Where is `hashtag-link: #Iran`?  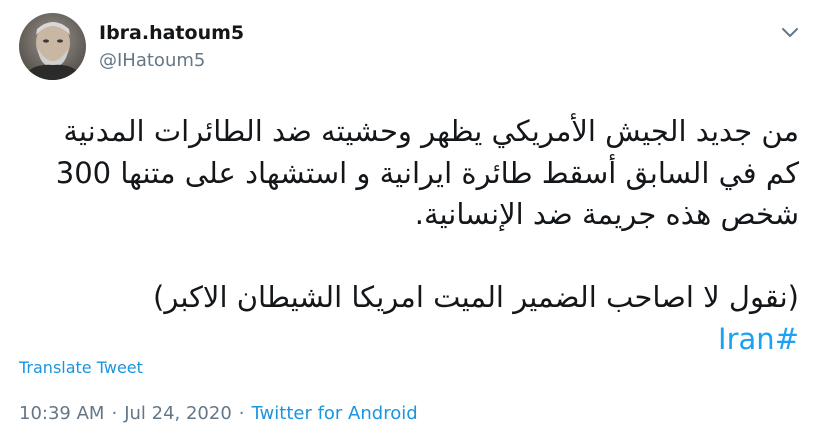 hashtag-link: #Iran is located at coordinates (758, 339).